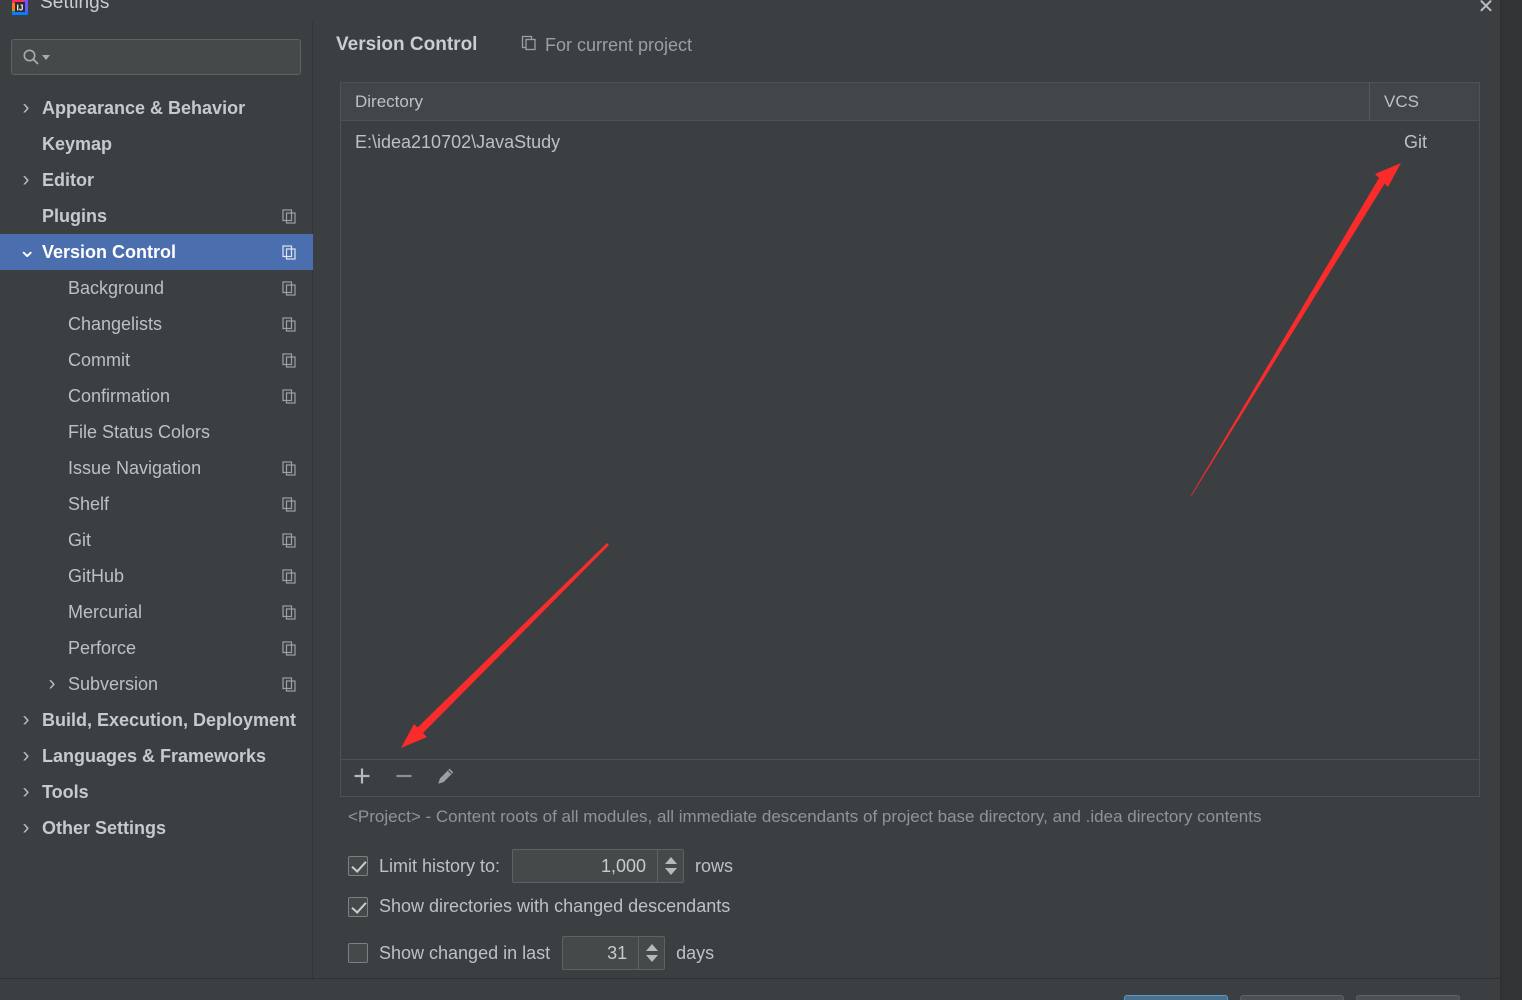 Image resolution: width=1522 pixels, height=1000 pixels. Describe the element at coordinates (46, 57) in the screenshot. I see `triangle-down-icon` at that location.